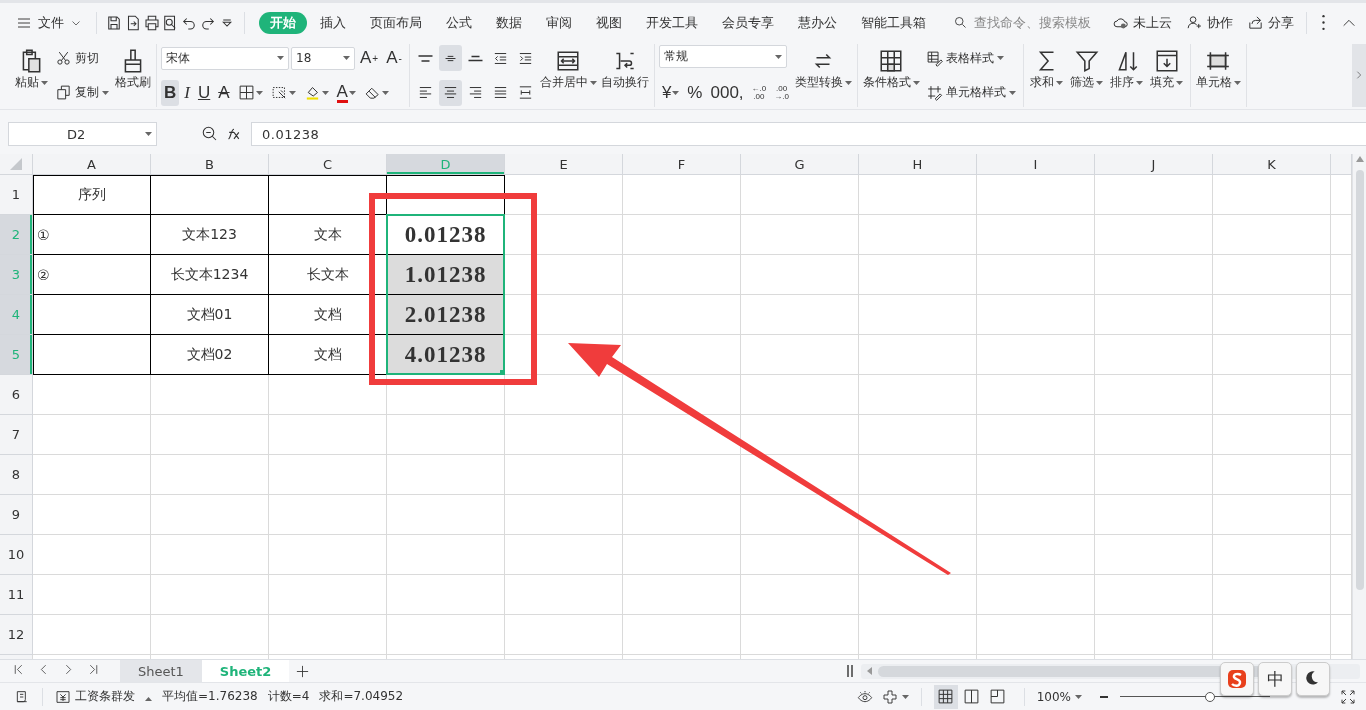 The image size is (1366, 710). I want to click on row-header: 7, so click(16, 435).